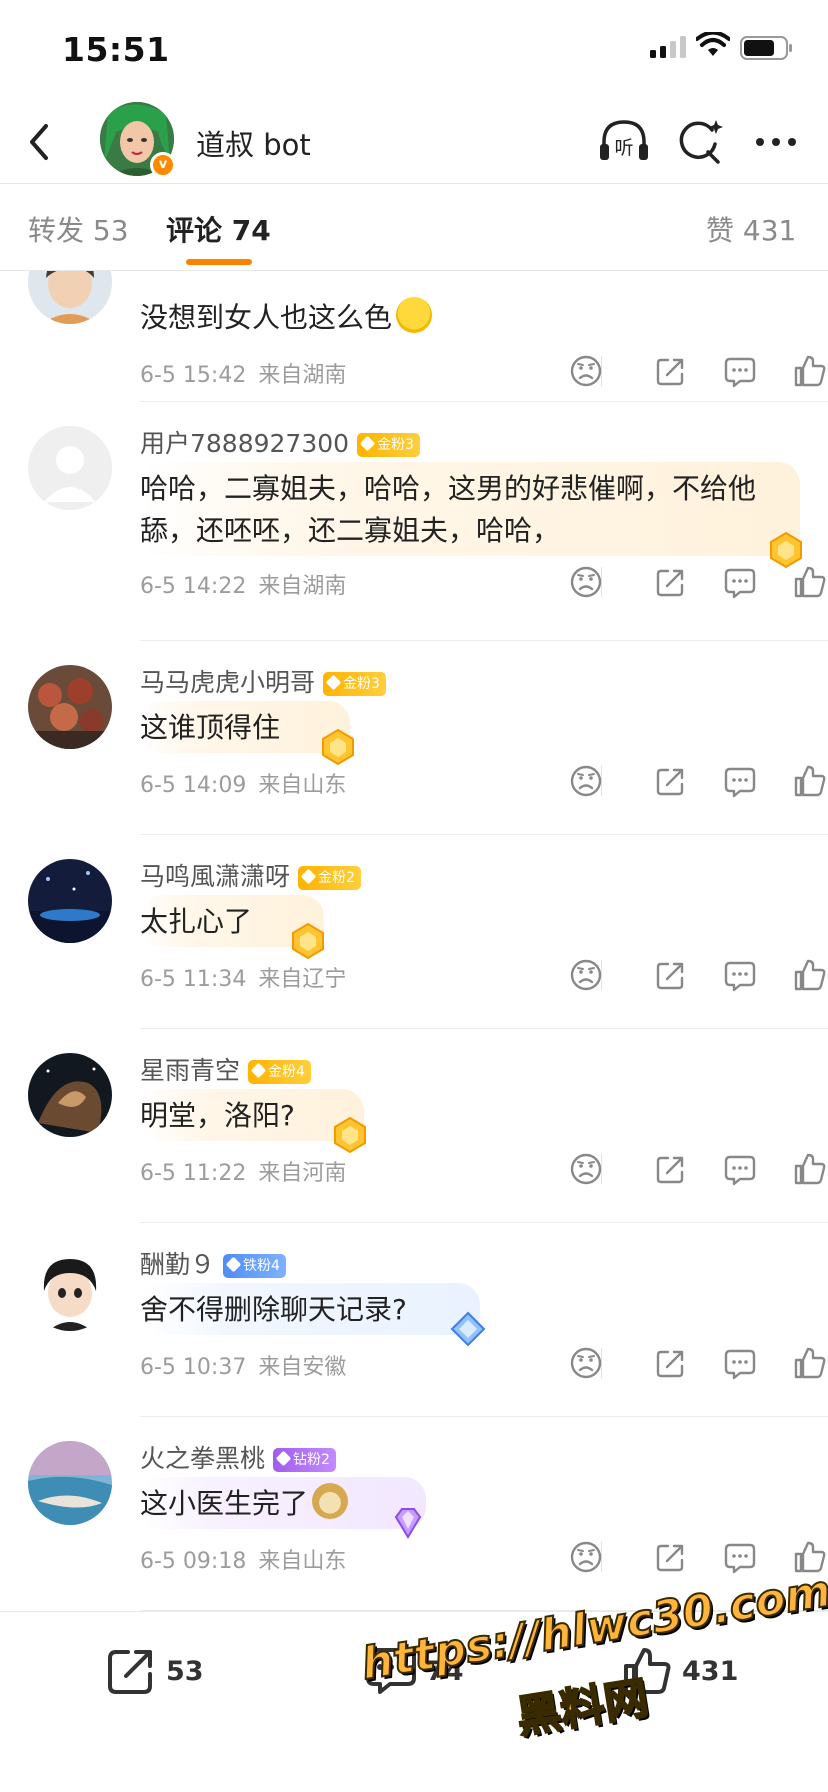  What do you see at coordinates (193, 1561) in the screenshot?
I see `comment-time: 6-5 09:18` at bounding box center [193, 1561].